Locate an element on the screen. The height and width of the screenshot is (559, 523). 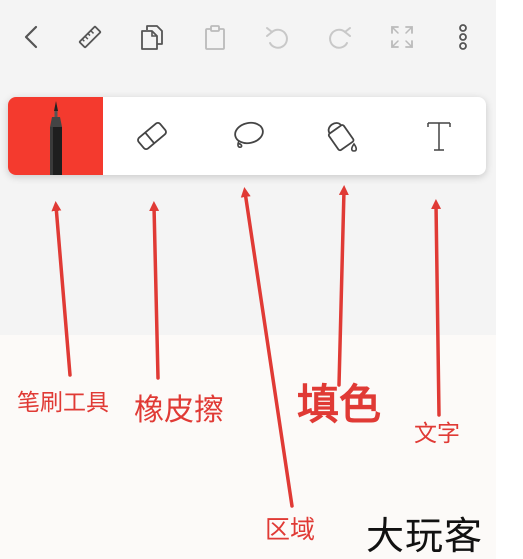
undo-icon is located at coordinates (277, 38).